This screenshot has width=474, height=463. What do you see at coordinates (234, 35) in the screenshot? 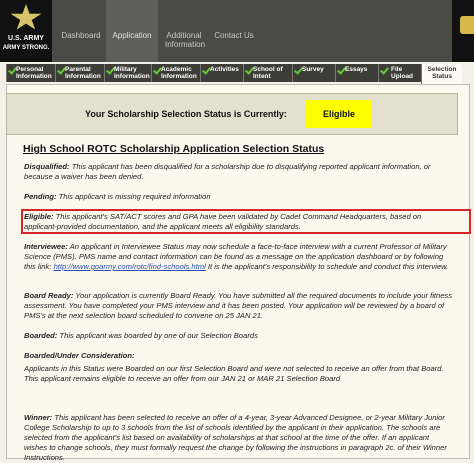
I see `nav-contact-us-label: Contact Us` at bounding box center [234, 35].